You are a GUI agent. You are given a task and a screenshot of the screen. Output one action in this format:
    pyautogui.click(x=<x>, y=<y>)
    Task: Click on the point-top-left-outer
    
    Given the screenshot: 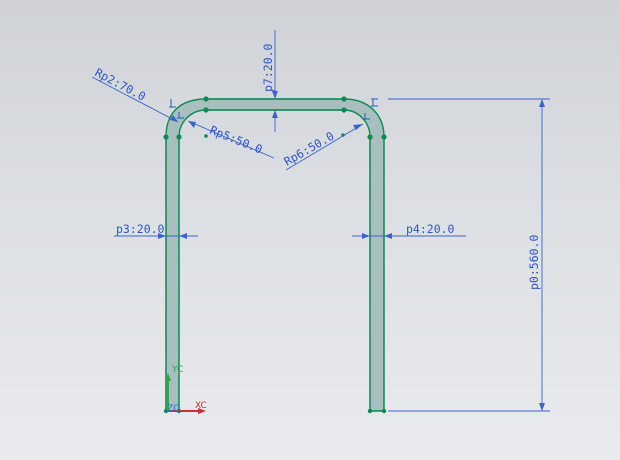 What is the action you would take?
    pyautogui.click(x=206, y=99)
    